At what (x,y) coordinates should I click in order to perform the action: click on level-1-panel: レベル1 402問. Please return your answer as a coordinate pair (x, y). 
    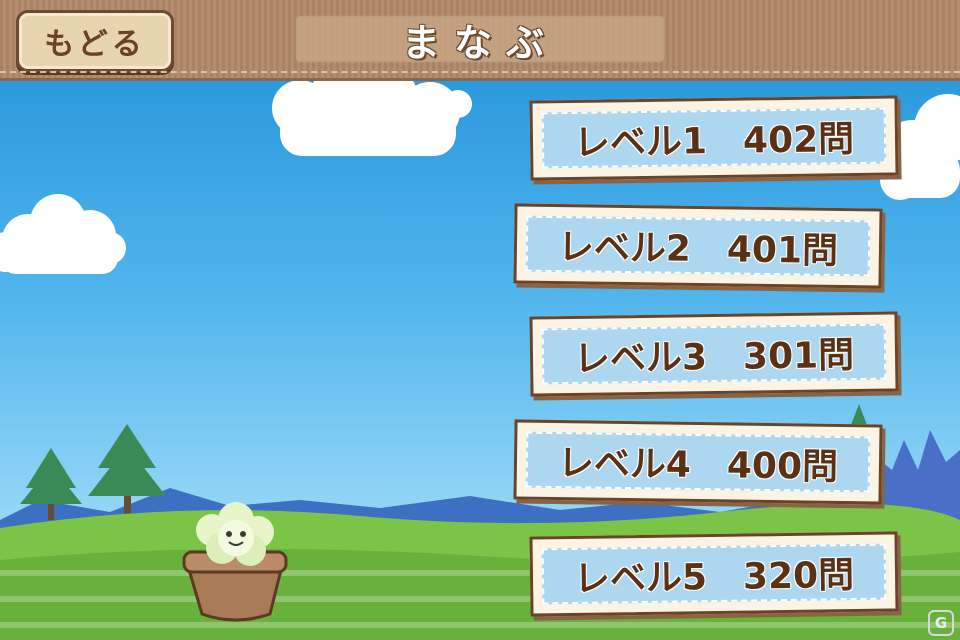
    Looking at the image, I should click on (714, 138).